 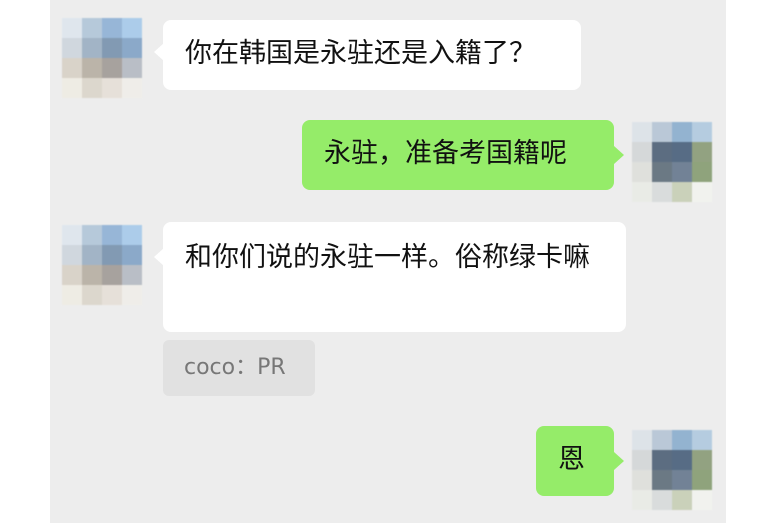 I want to click on message-text: 你在韩国是永驻还是入籍了？, so click(x=360, y=53).